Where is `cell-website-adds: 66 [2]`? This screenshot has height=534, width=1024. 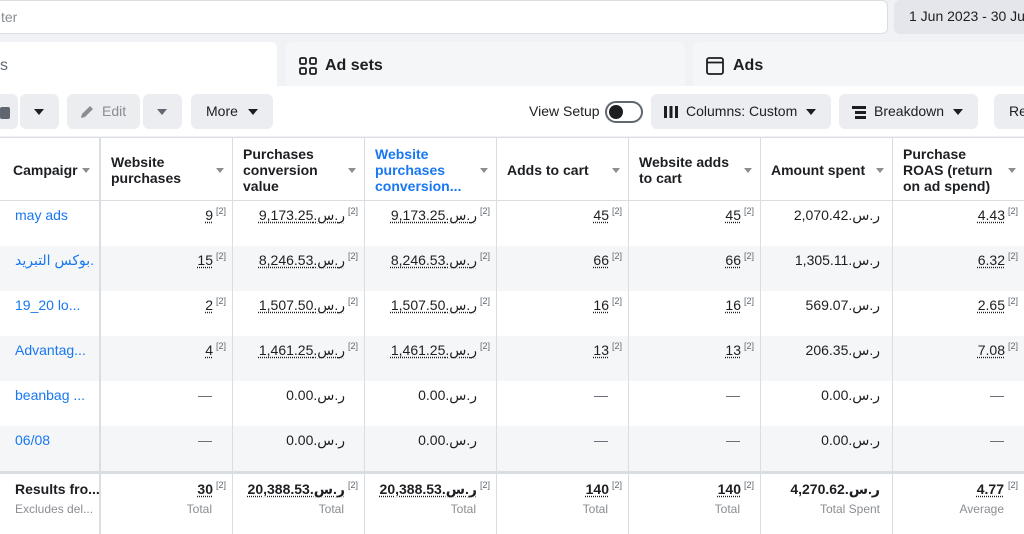
cell-website-adds: 66 [2] is located at coordinates (695, 268).